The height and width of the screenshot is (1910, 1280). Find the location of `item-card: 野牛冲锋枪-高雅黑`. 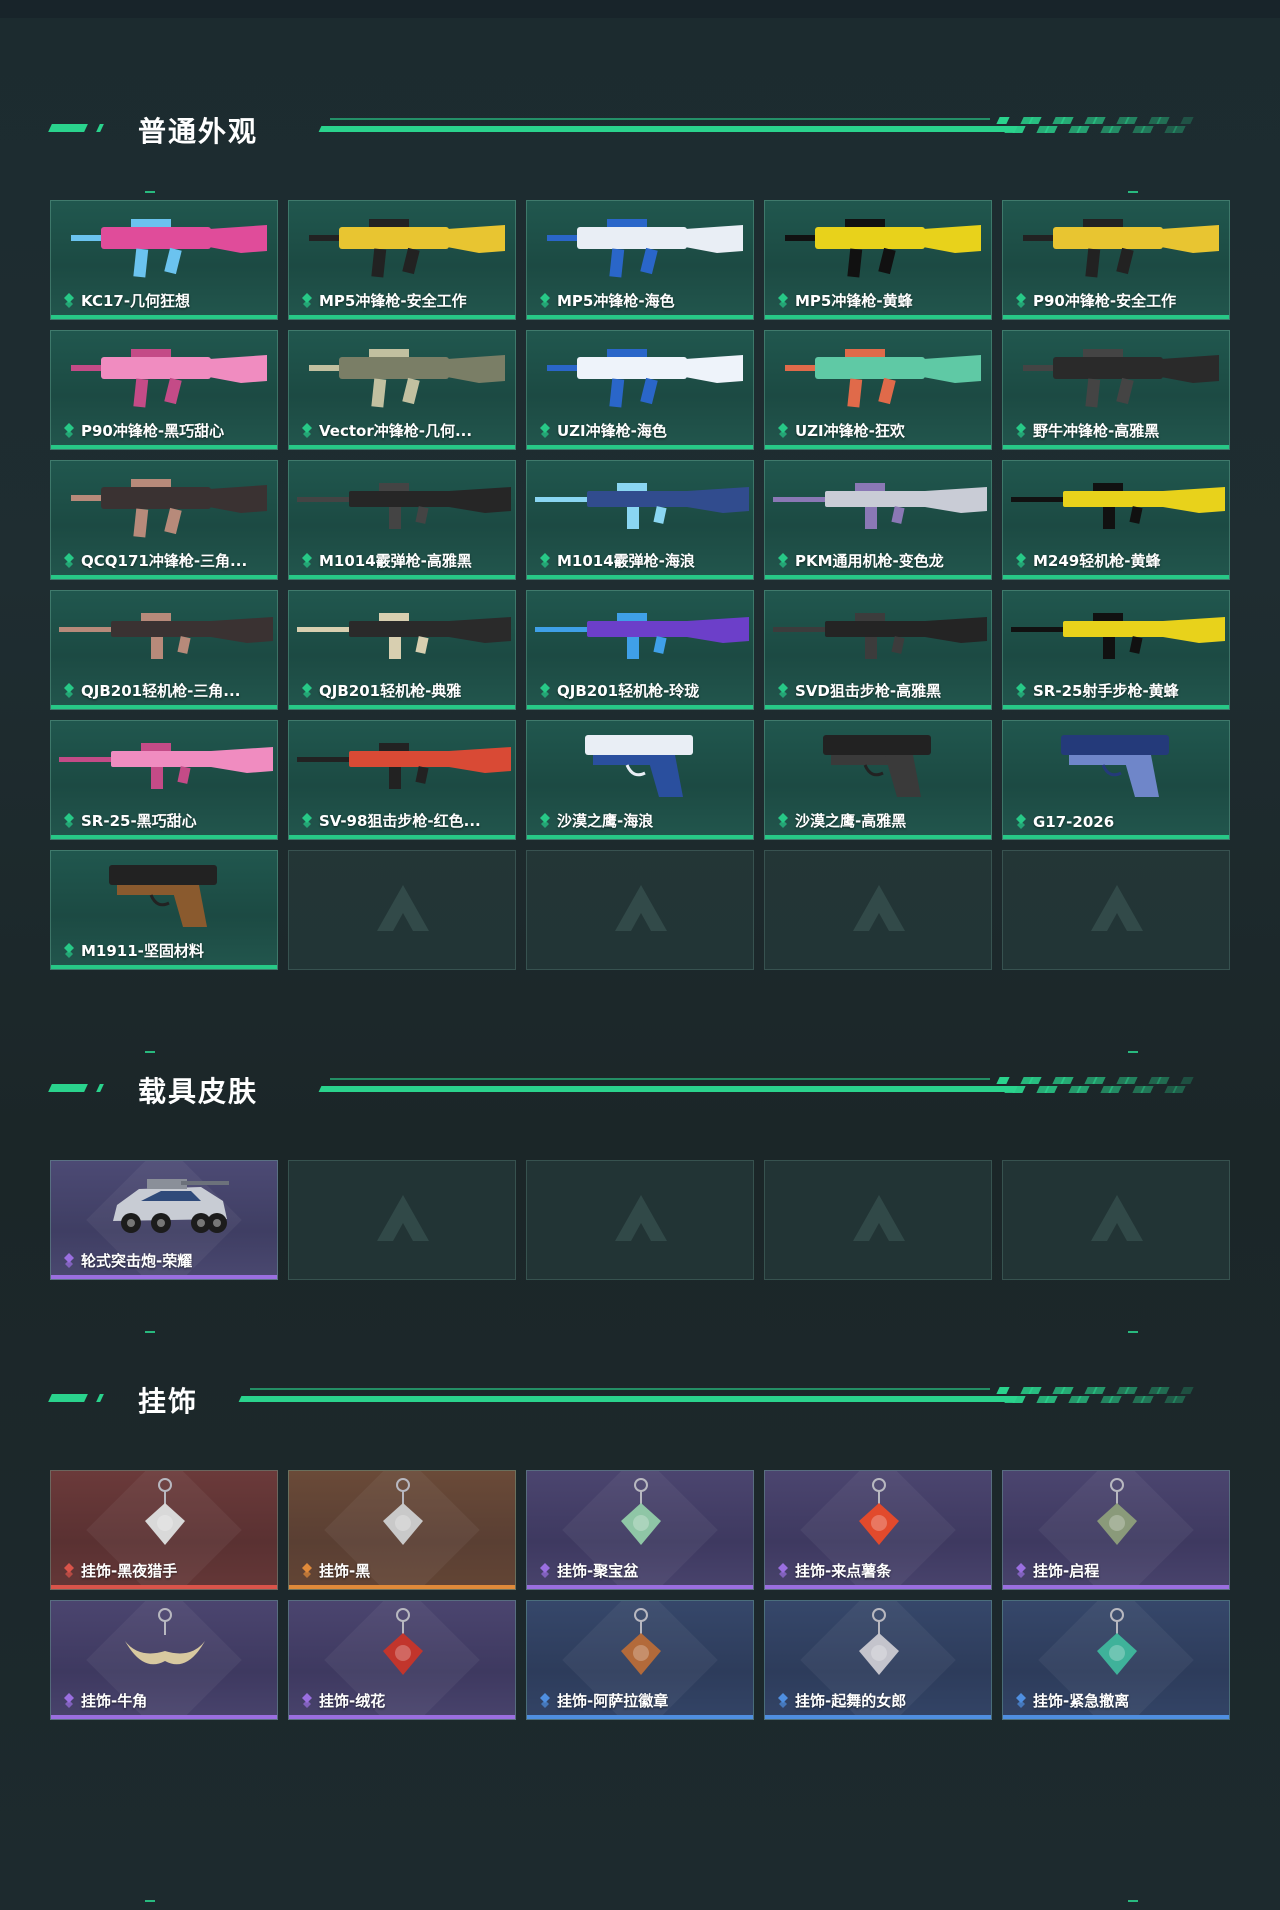

item-card: 野牛冲锋枪-高雅黑 is located at coordinates (1116, 390).